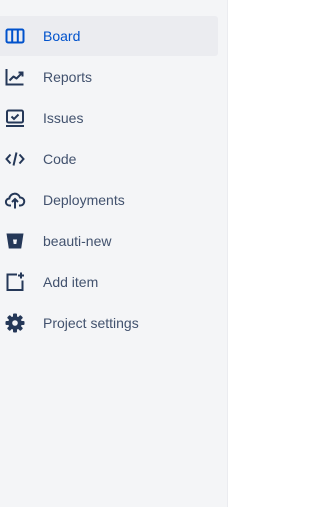 This screenshot has height=507, width=320. I want to click on sidebar-item-label: Project settings, so click(91, 323).